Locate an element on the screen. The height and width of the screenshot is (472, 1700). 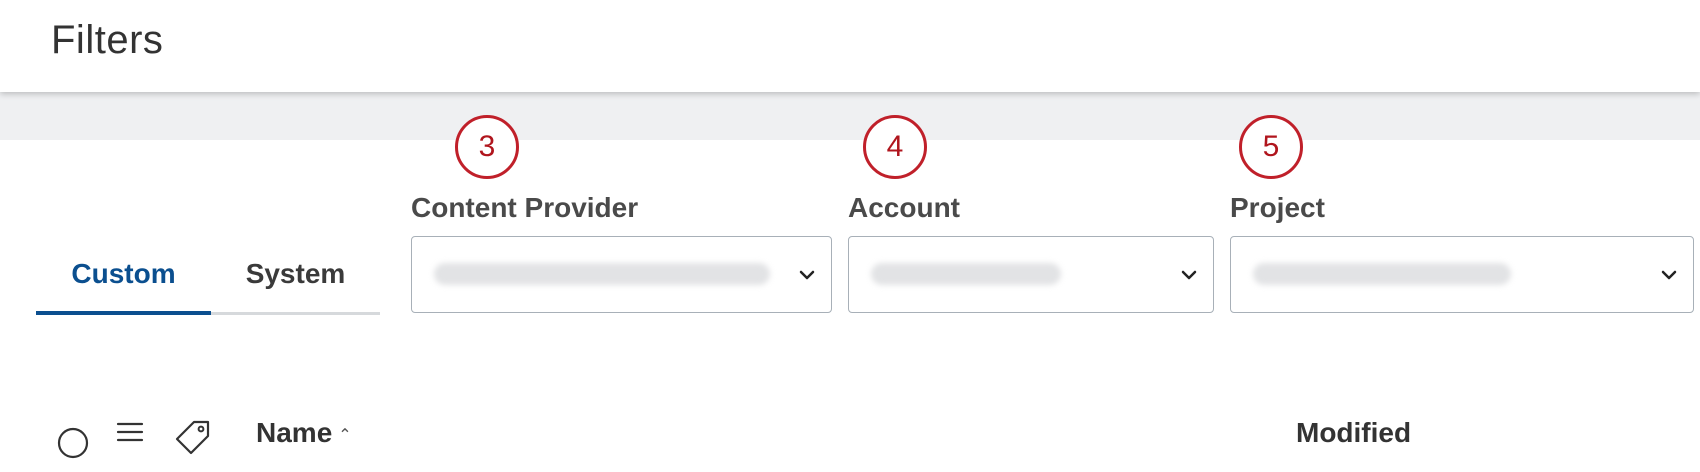
content-provider-select is located at coordinates (621, 274).